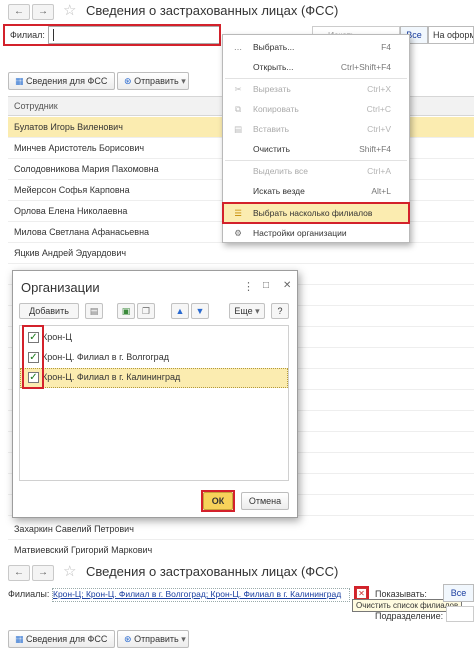 This screenshot has height=651, width=474. I want to click on menu-item-label: Вырезать, so click(272, 89).